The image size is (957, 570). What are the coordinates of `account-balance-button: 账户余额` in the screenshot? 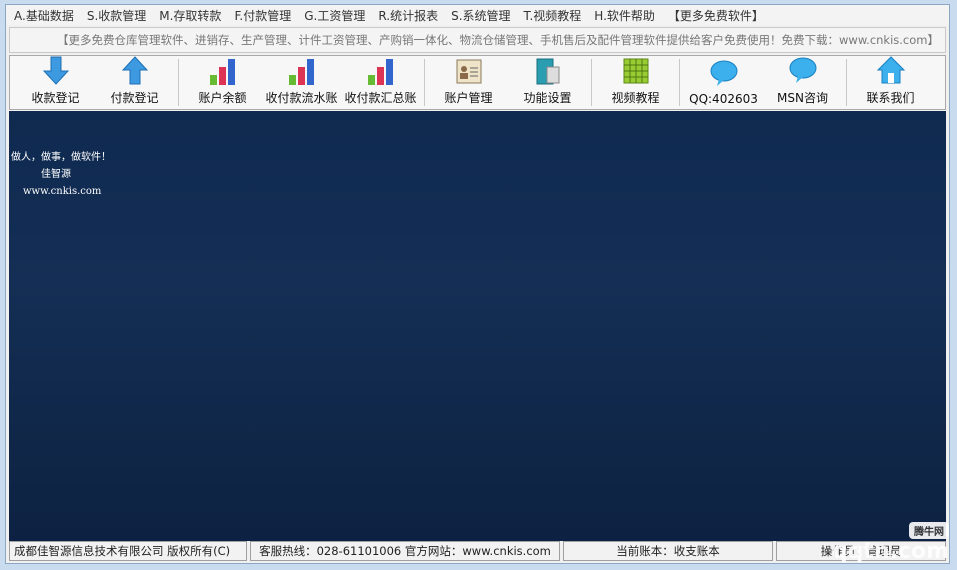 It's located at (222, 82).